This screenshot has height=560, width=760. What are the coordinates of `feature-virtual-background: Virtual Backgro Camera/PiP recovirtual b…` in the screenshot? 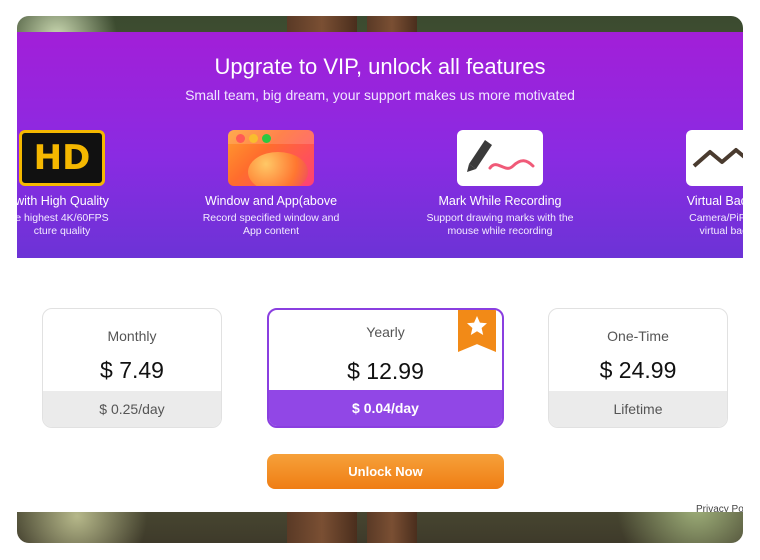 It's located at (686, 184).